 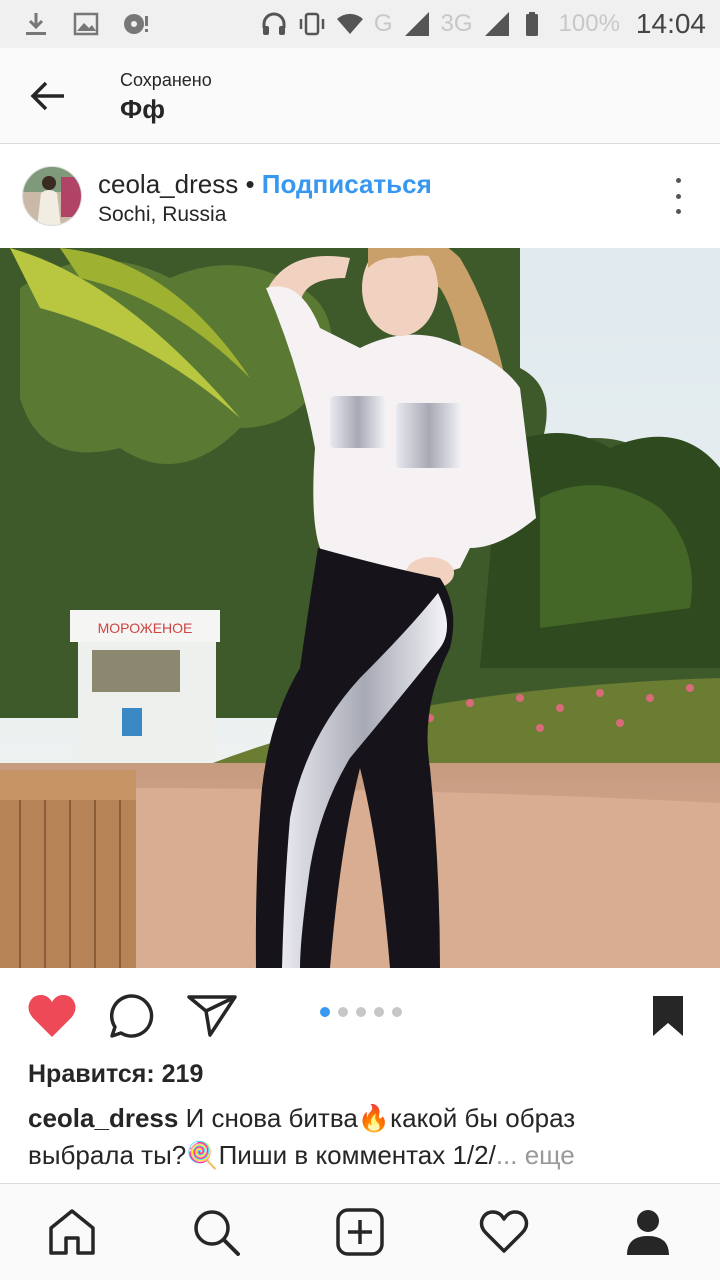 I want to click on activity-heart-icon, so click(x=504, y=1231).